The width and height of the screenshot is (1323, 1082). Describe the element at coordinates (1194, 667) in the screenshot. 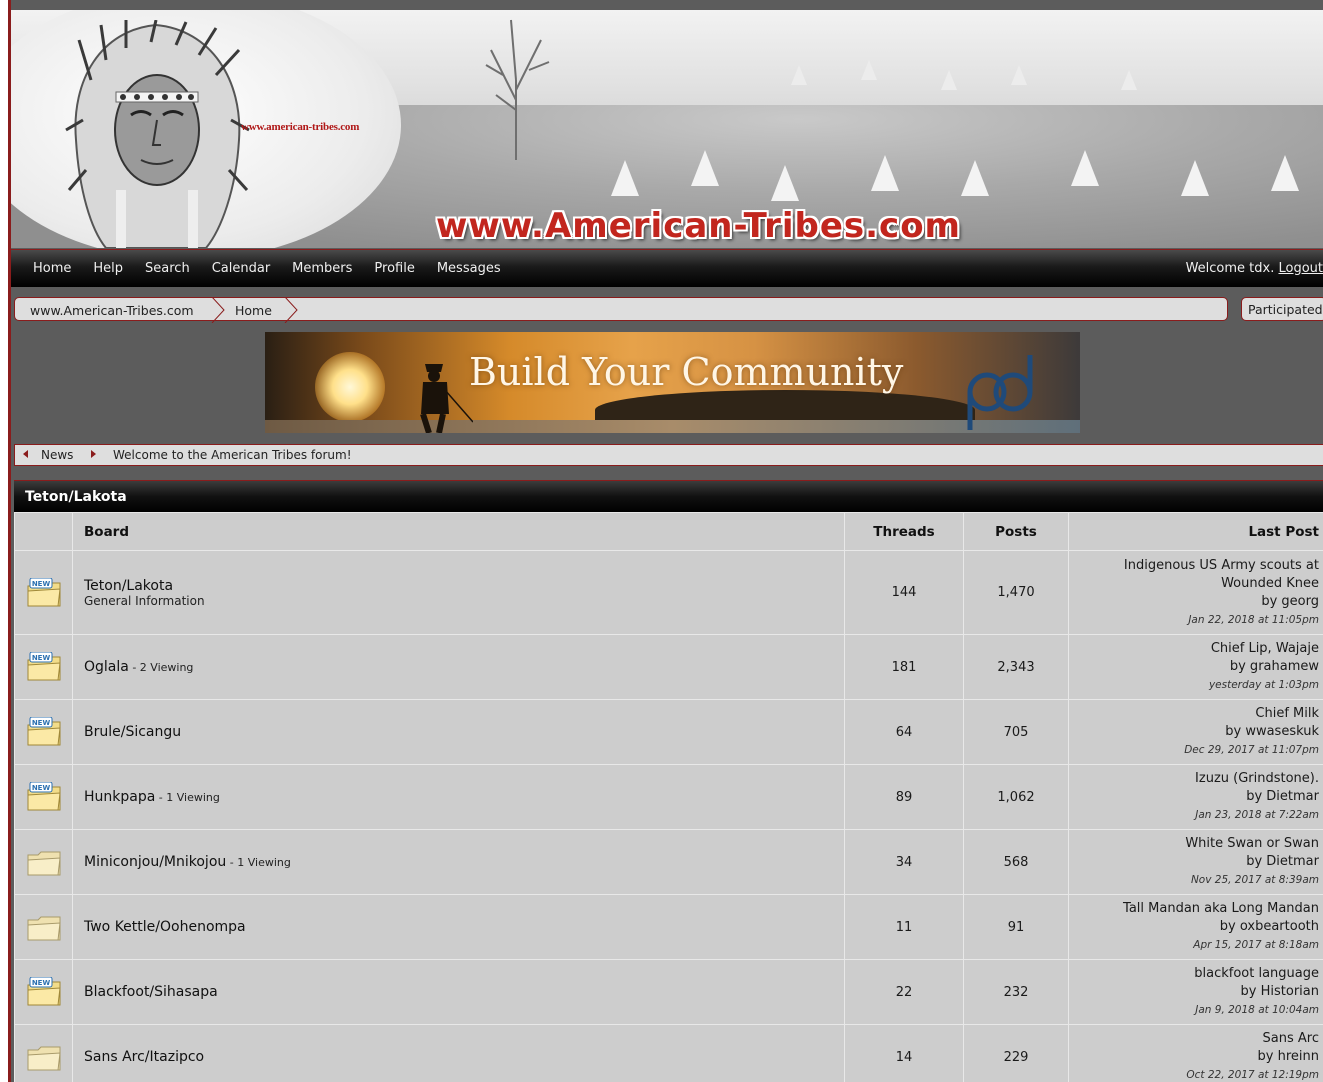

I see `last-post-author-link: by grahamew` at that location.